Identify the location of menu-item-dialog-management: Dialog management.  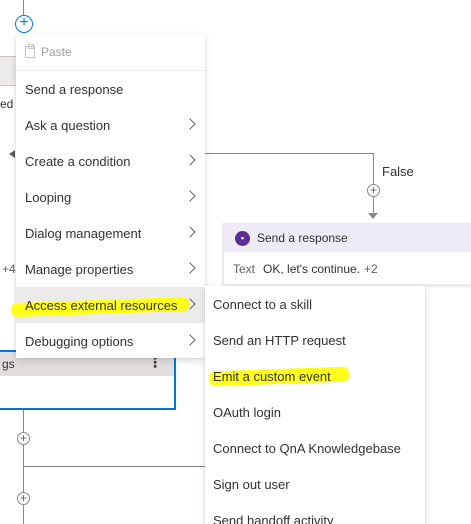
(110, 233).